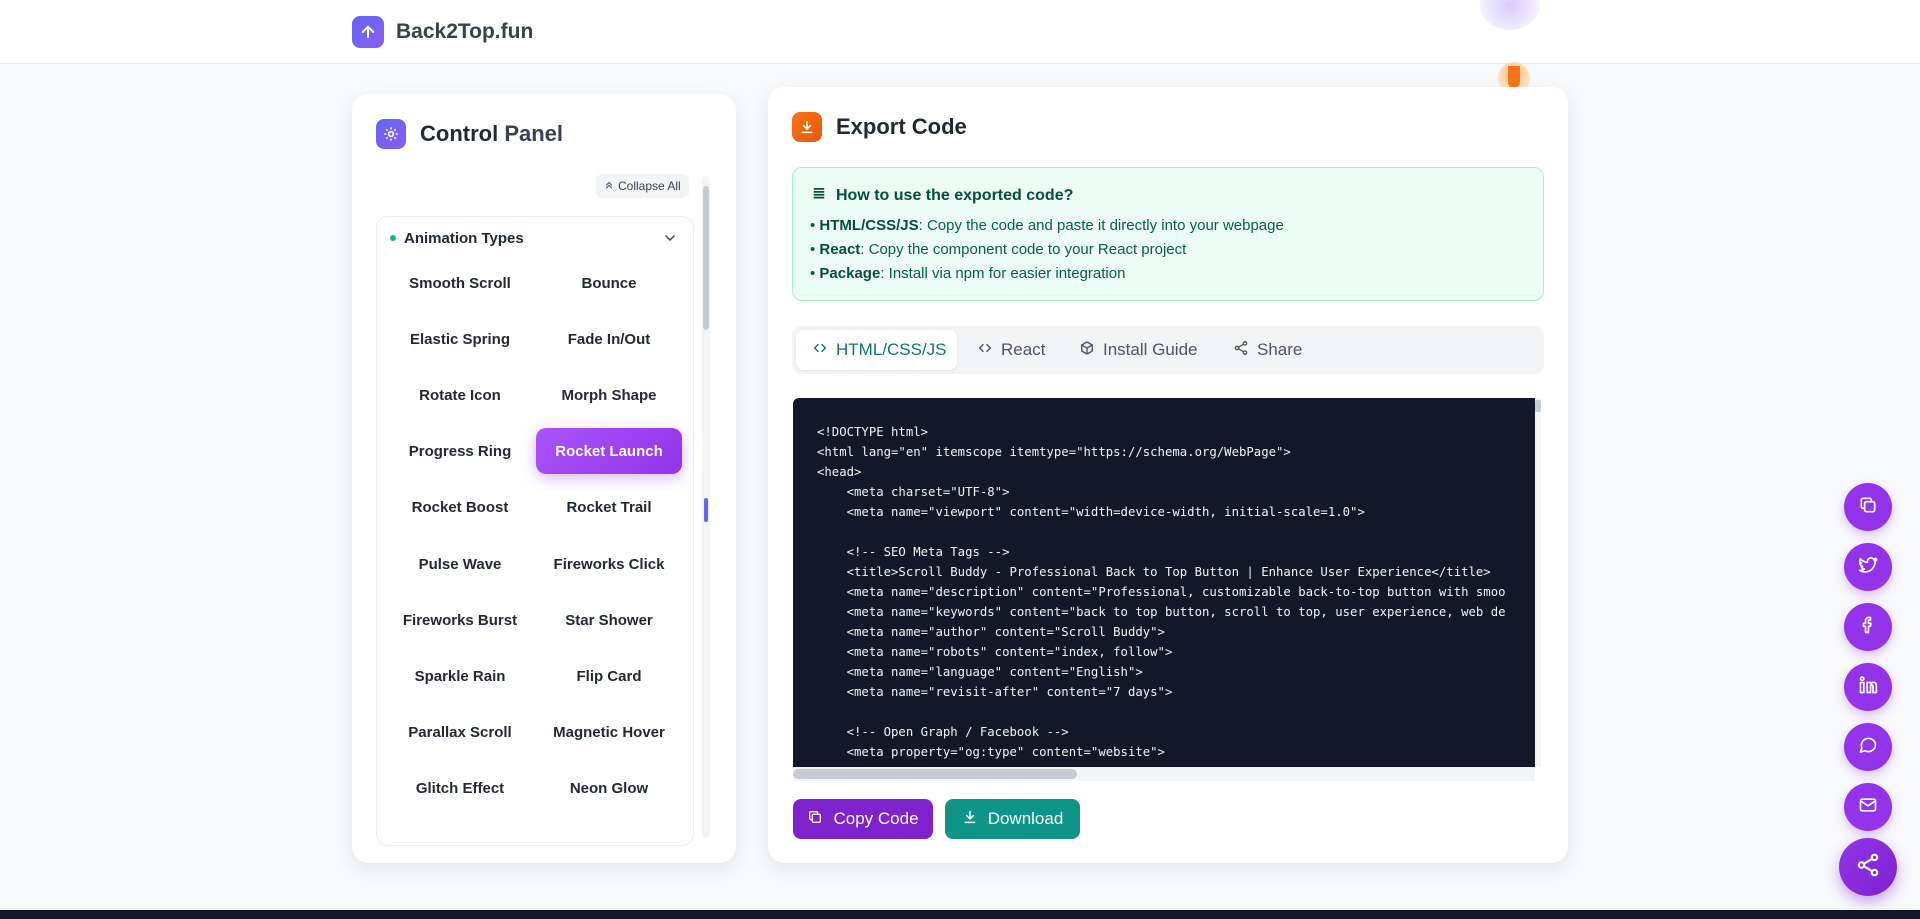 Image resolution: width=1920 pixels, height=919 pixels. I want to click on usage-info-title: How to use the exported code?, so click(942, 195).